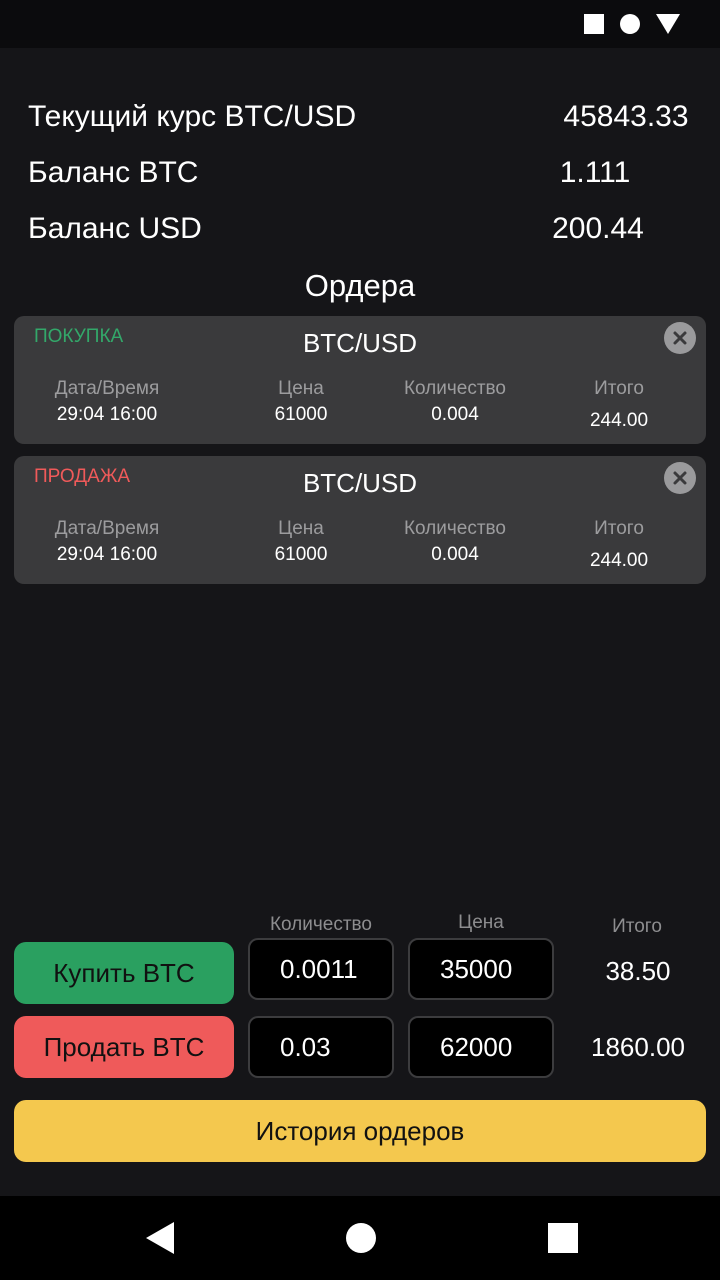  What do you see at coordinates (360, 232) in the screenshot?
I see `usd-balance-row: Баланс USD 200.44` at bounding box center [360, 232].